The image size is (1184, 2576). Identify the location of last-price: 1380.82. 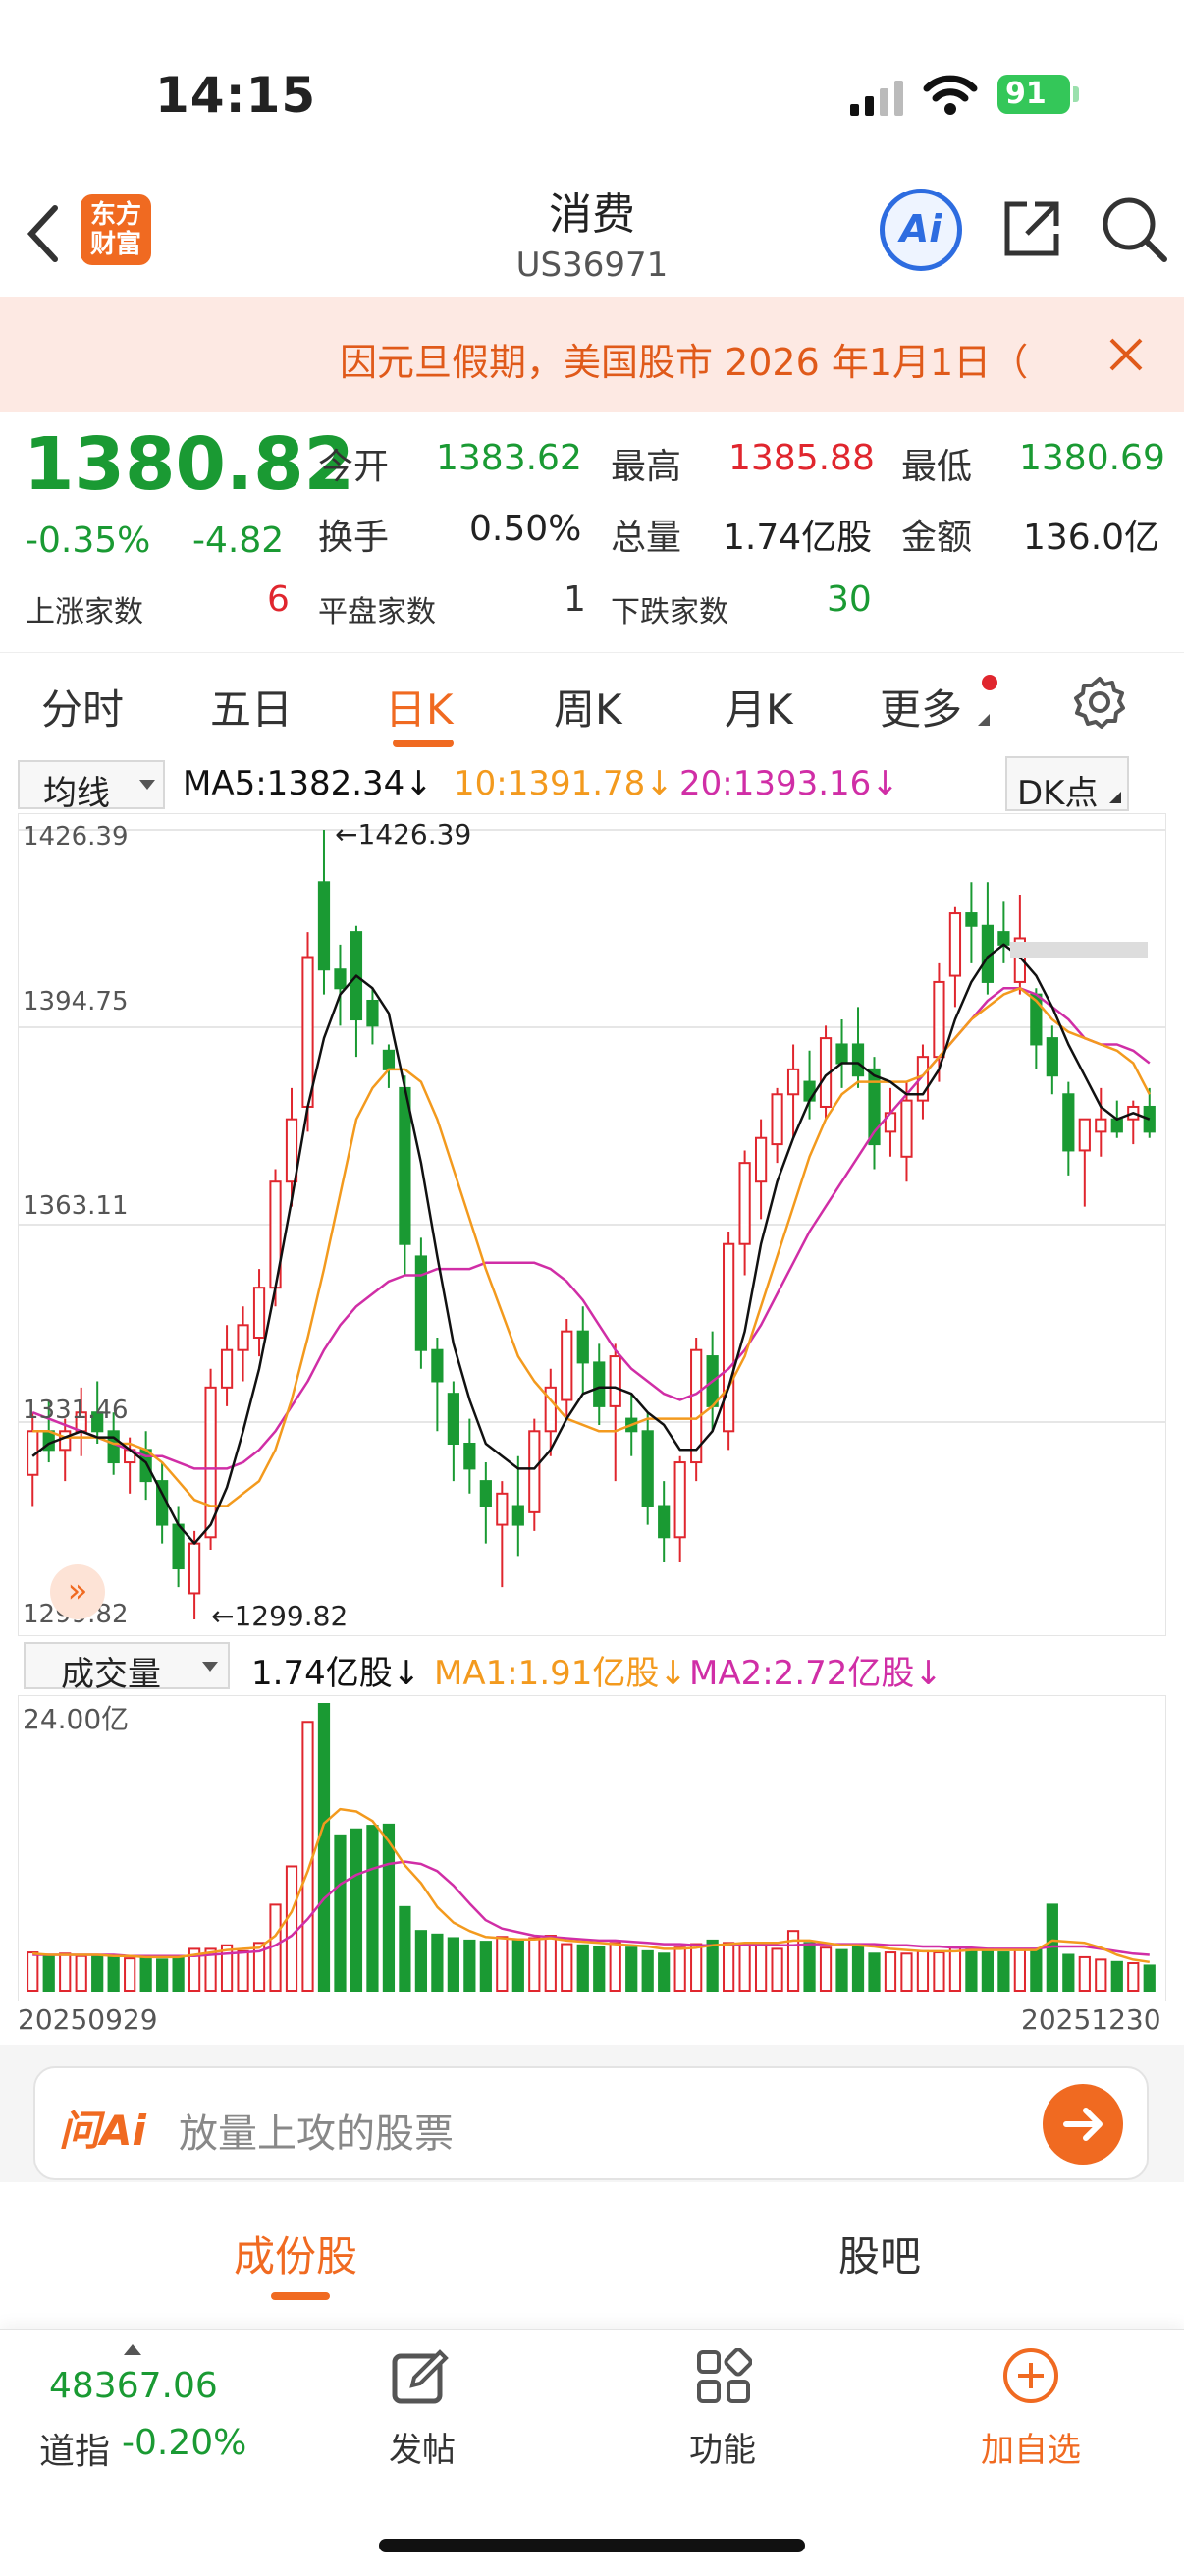
(189, 464).